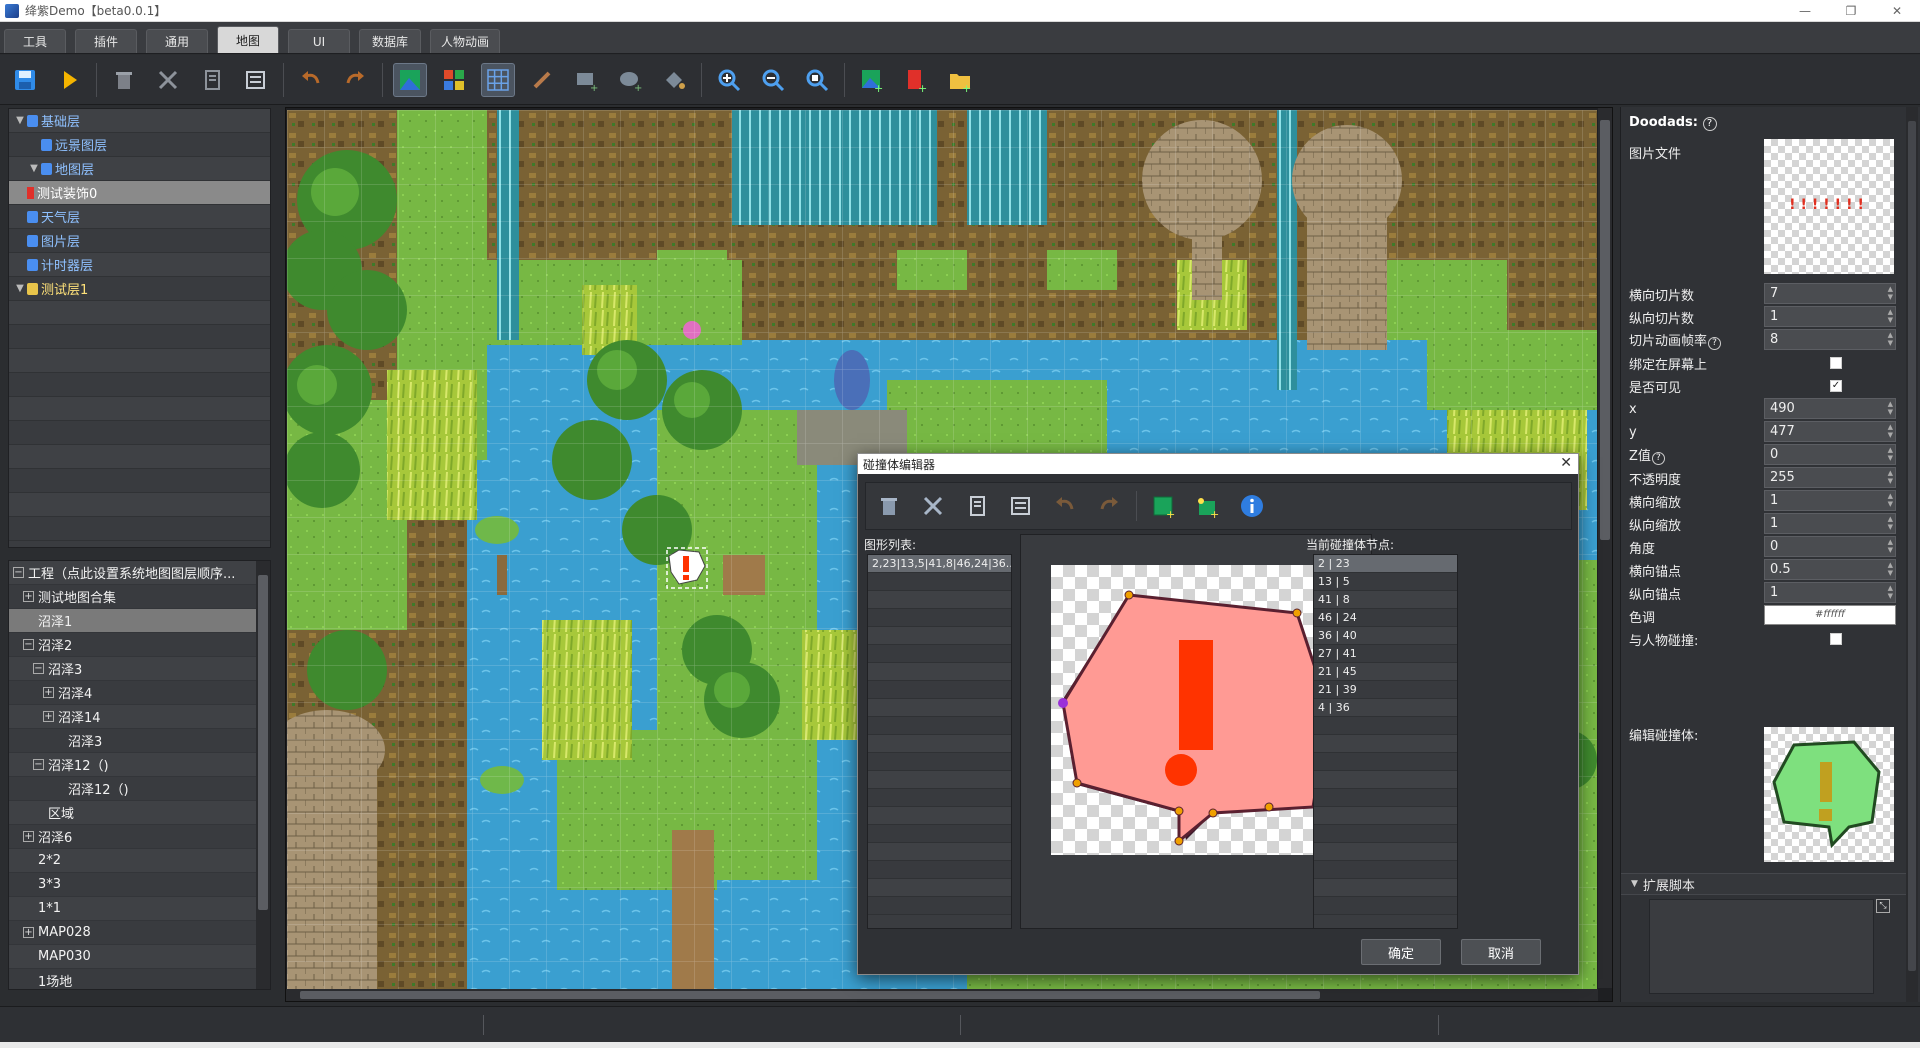  What do you see at coordinates (1829, 206) in the screenshot?
I see `image-file-preview: !!!!!!!` at bounding box center [1829, 206].